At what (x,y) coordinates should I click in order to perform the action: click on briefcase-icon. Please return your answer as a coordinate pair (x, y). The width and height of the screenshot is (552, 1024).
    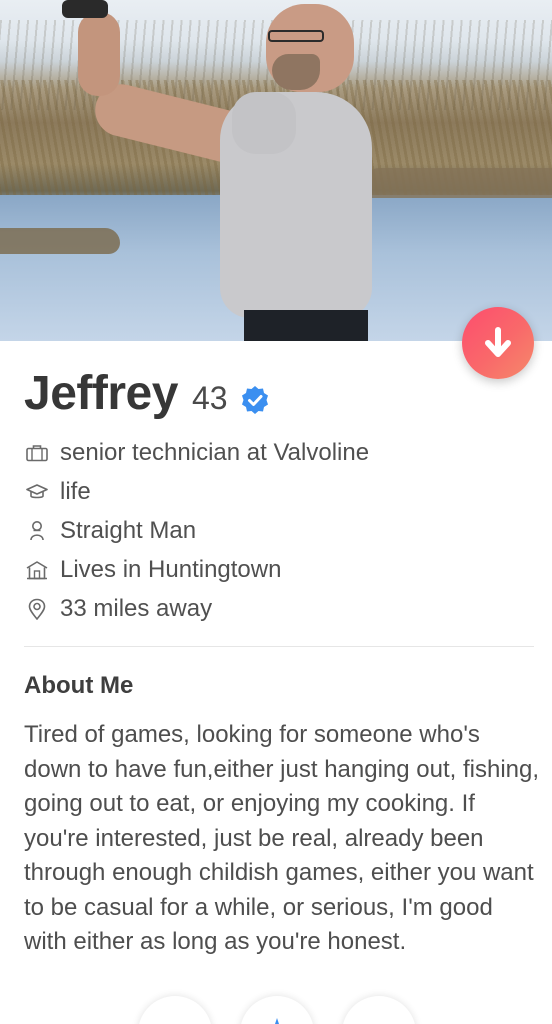
    Looking at the image, I should click on (37, 453).